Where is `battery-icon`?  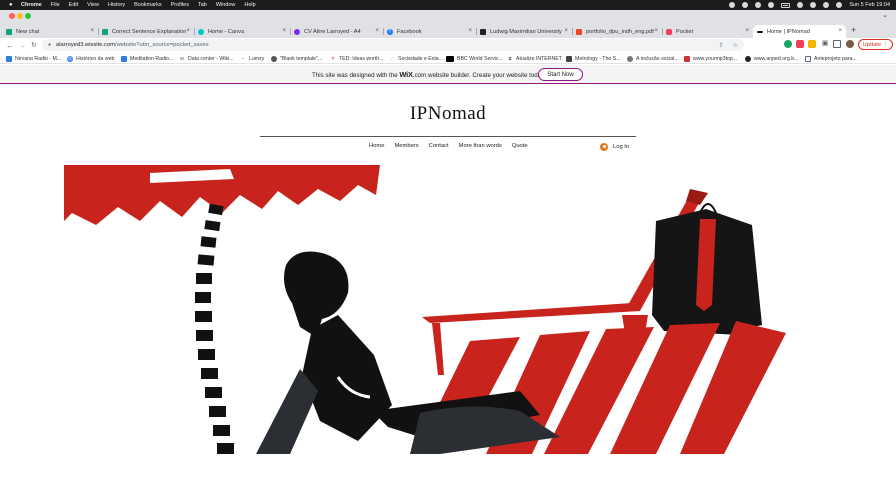 battery-icon is located at coordinates (786, 5).